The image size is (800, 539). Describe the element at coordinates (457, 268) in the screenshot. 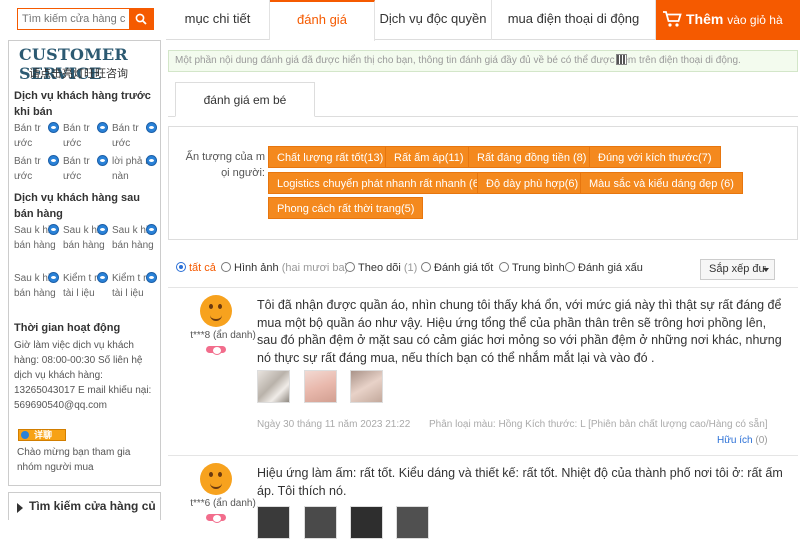

I see `filter-good: Đánh giá tốt` at that location.